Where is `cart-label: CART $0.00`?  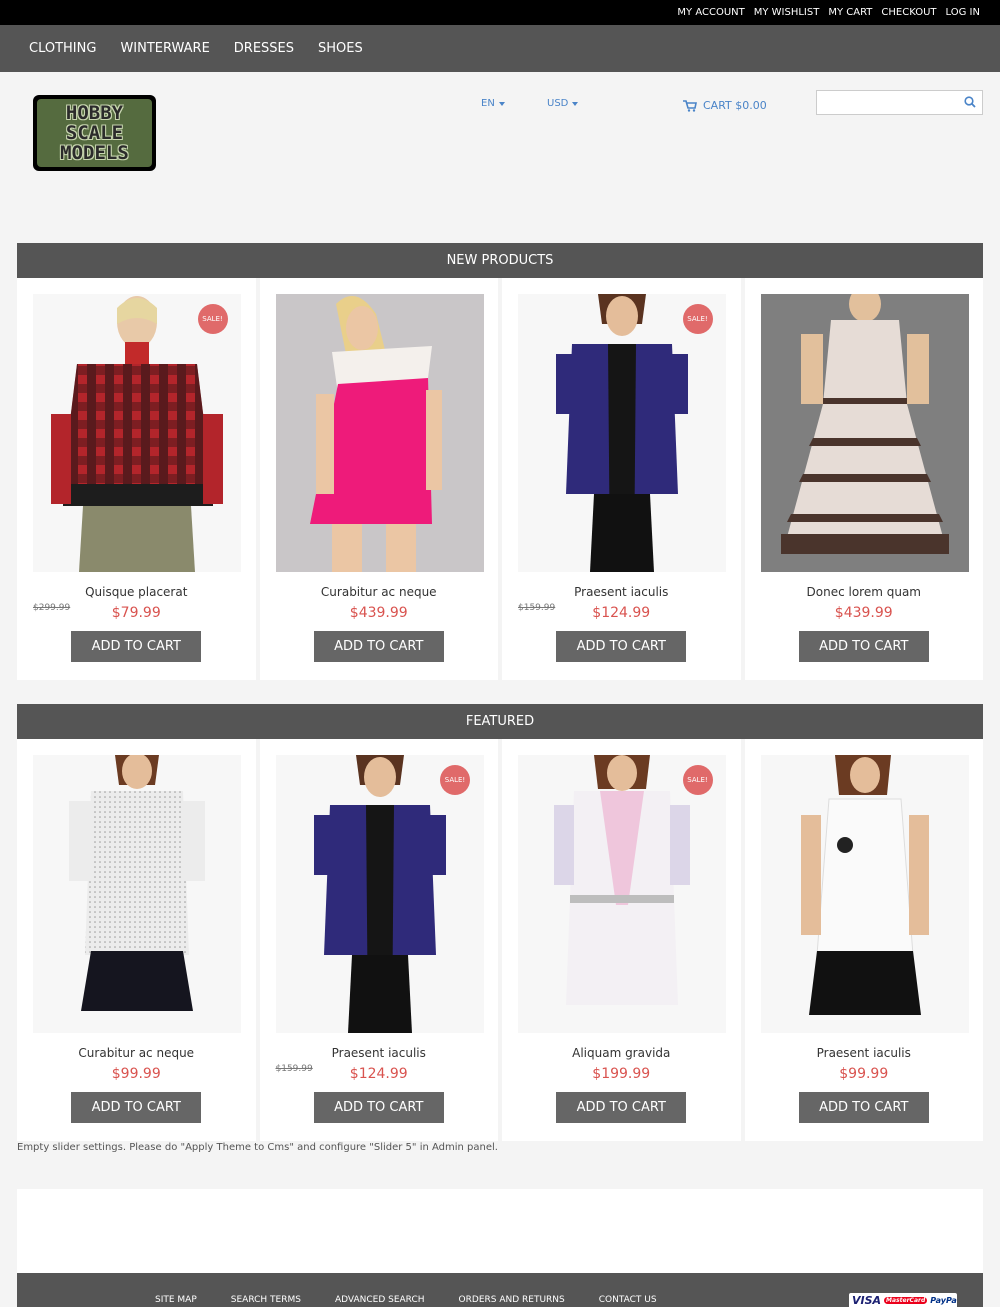
cart-label: CART $0.00 is located at coordinates (735, 105).